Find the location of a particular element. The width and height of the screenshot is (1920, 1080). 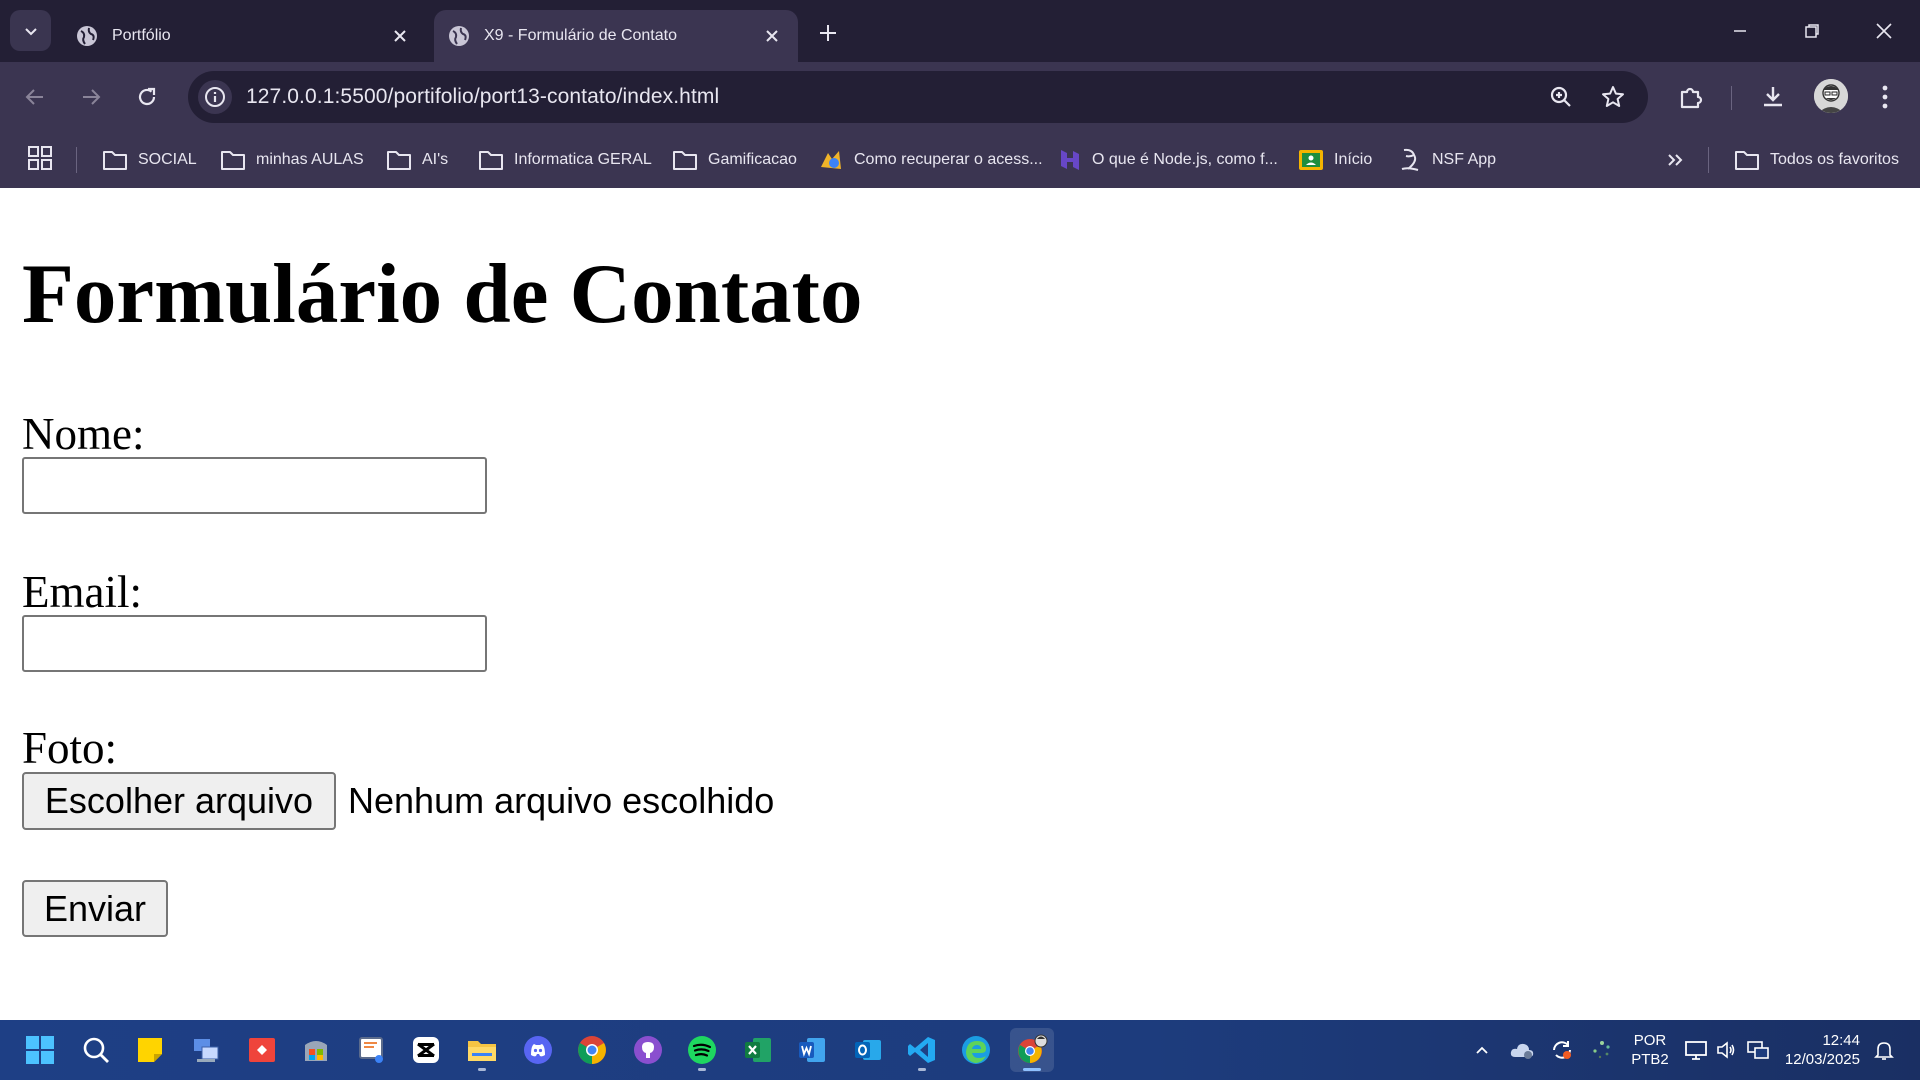

zoom-button is located at coordinates (1561, 97).